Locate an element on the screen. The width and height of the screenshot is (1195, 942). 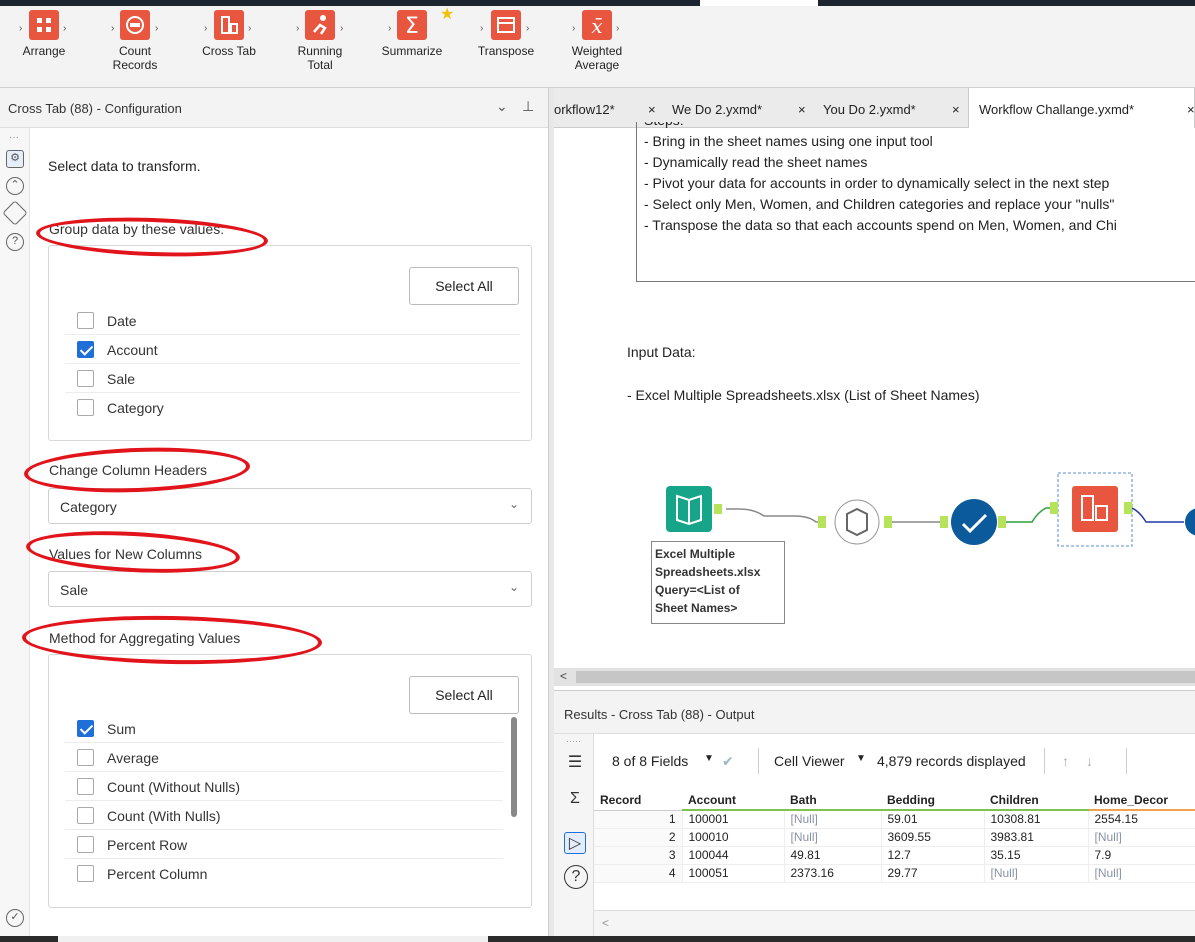
transpose-tool: › › Transpose is located at coordinates (506, 34).